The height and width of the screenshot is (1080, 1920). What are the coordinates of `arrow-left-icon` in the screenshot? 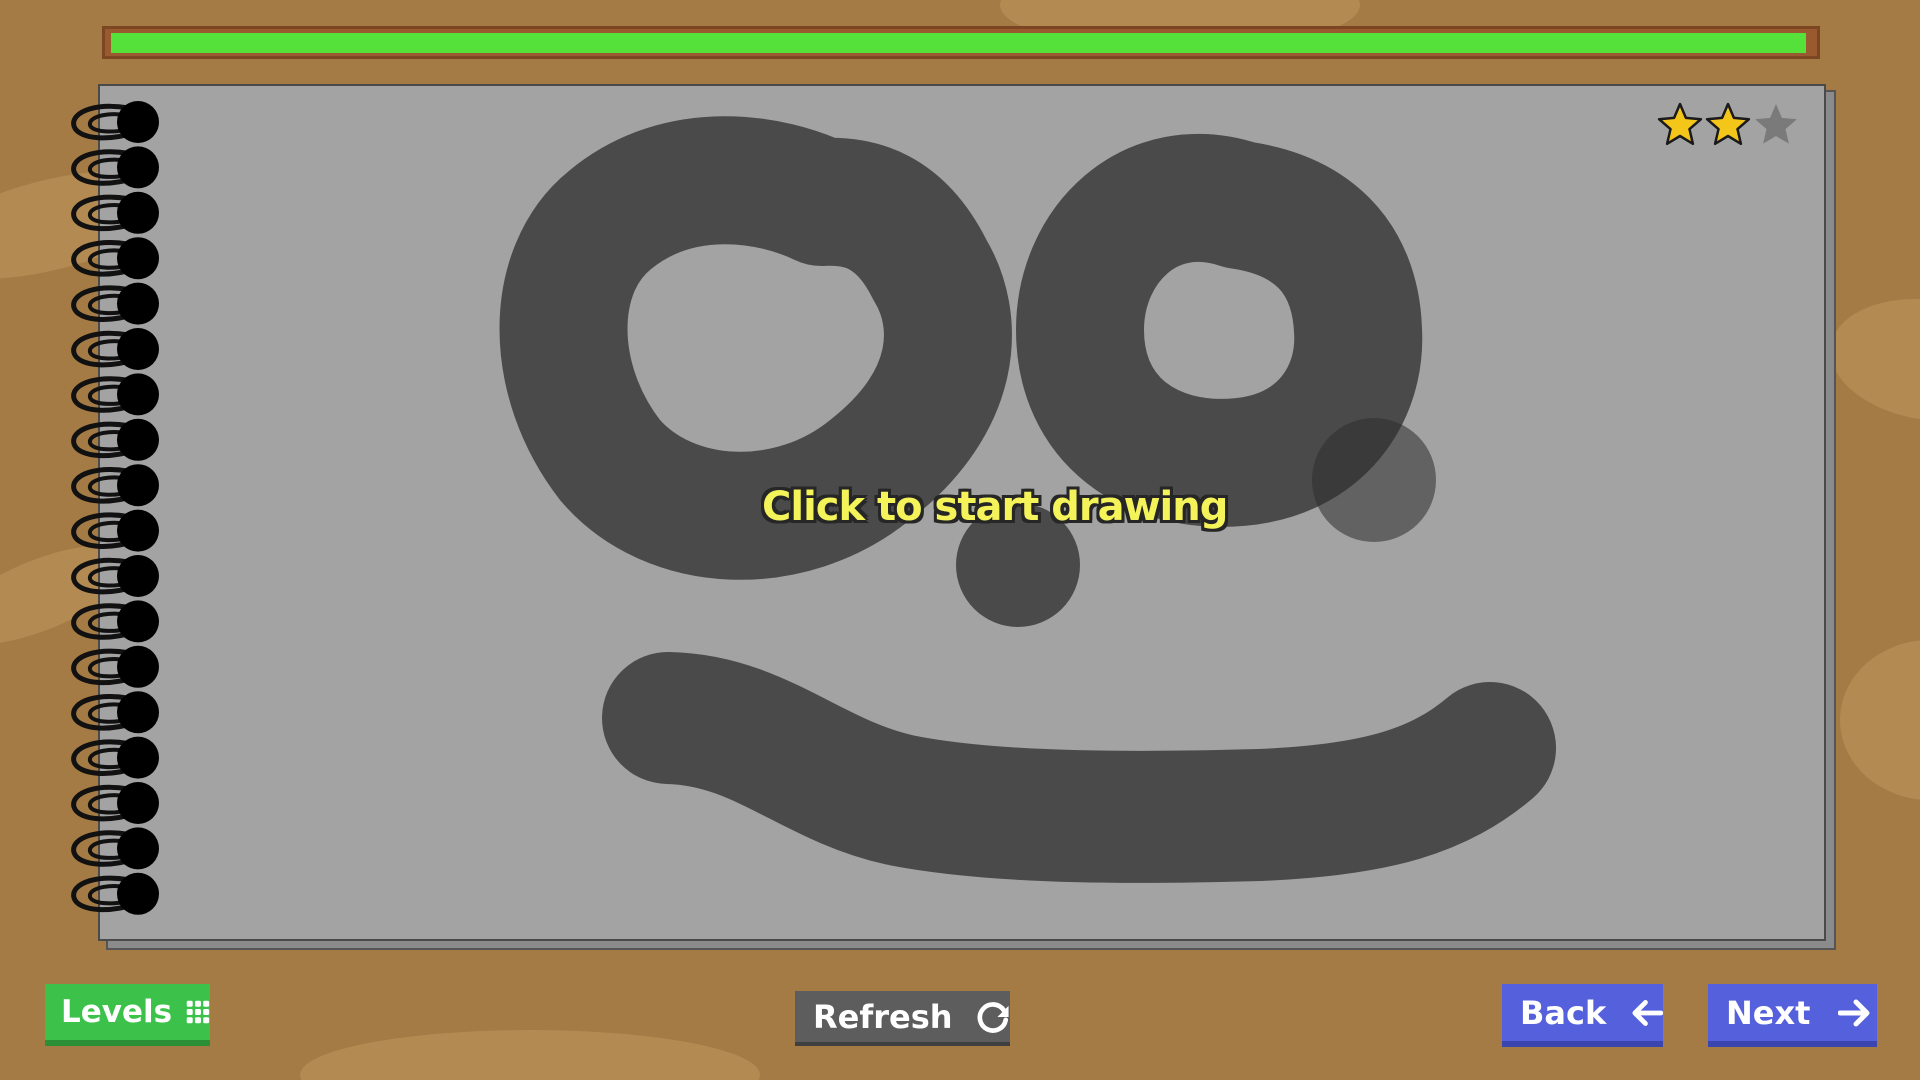 It's located at (1647, 1012).